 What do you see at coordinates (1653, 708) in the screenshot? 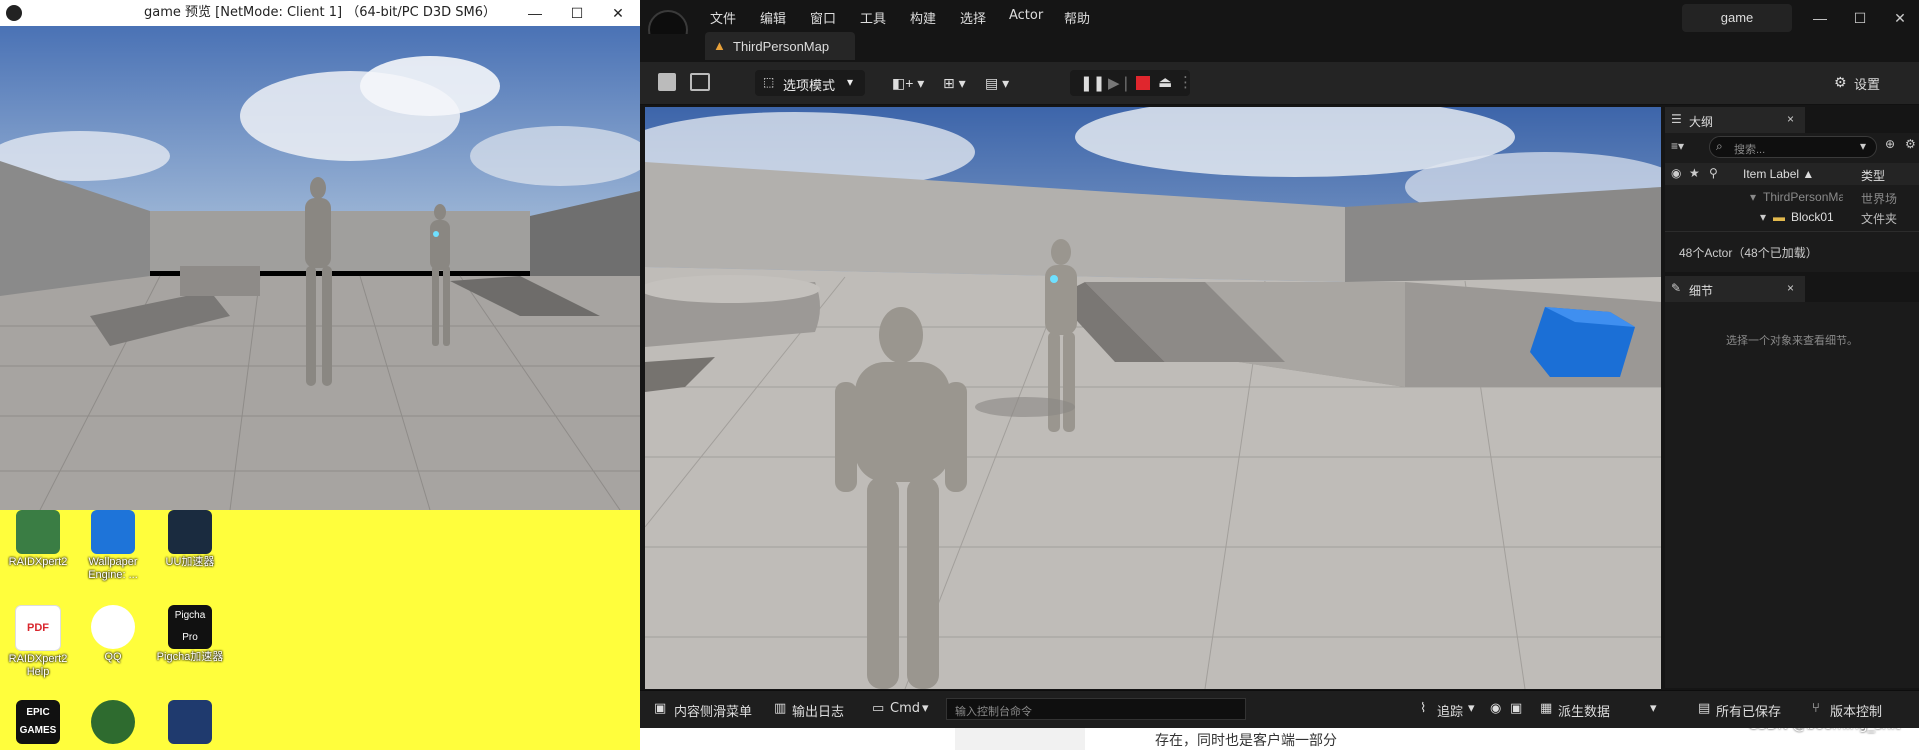
I see `chevron-down-icon: ▾` at bounding box center [1653, 708].